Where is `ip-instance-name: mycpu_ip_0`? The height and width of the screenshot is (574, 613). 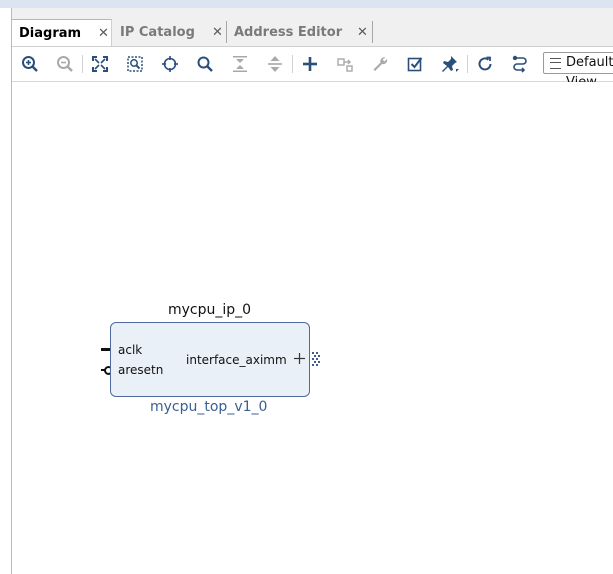 ip-instance-name: mycpu_ip_0 is located at coordinates (210, 310).